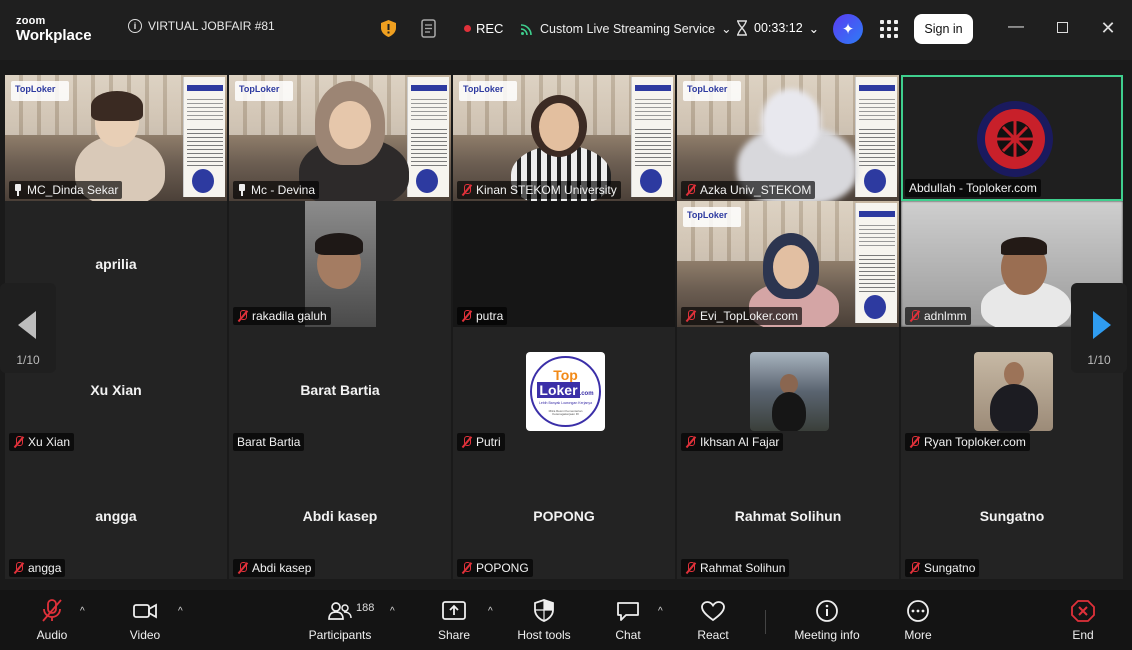 The image size is (1132, 650). What do you see at coordinates (788, 390) in the screenshot?
I see `participant-tile: Ikhsan Al Fajar` at bounding box center [788, 390].